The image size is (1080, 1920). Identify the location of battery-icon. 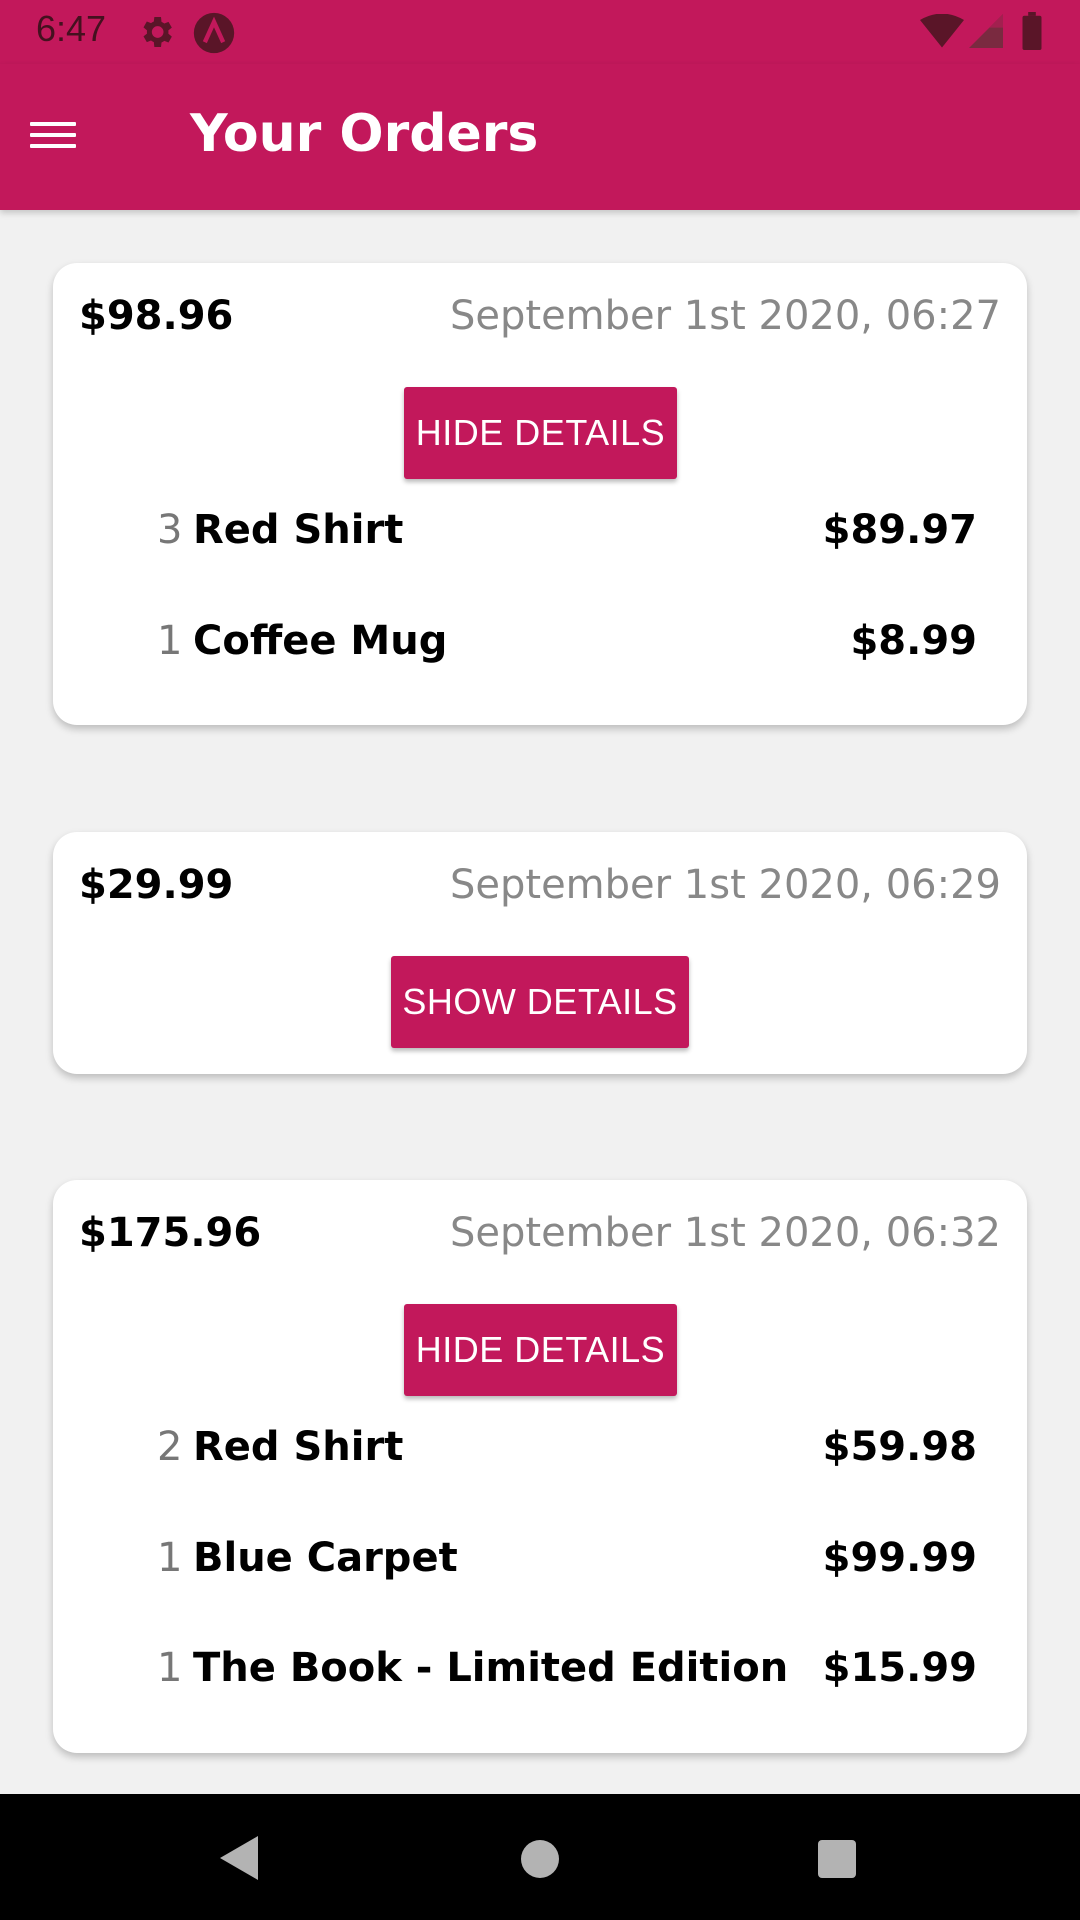
(1032, 31).